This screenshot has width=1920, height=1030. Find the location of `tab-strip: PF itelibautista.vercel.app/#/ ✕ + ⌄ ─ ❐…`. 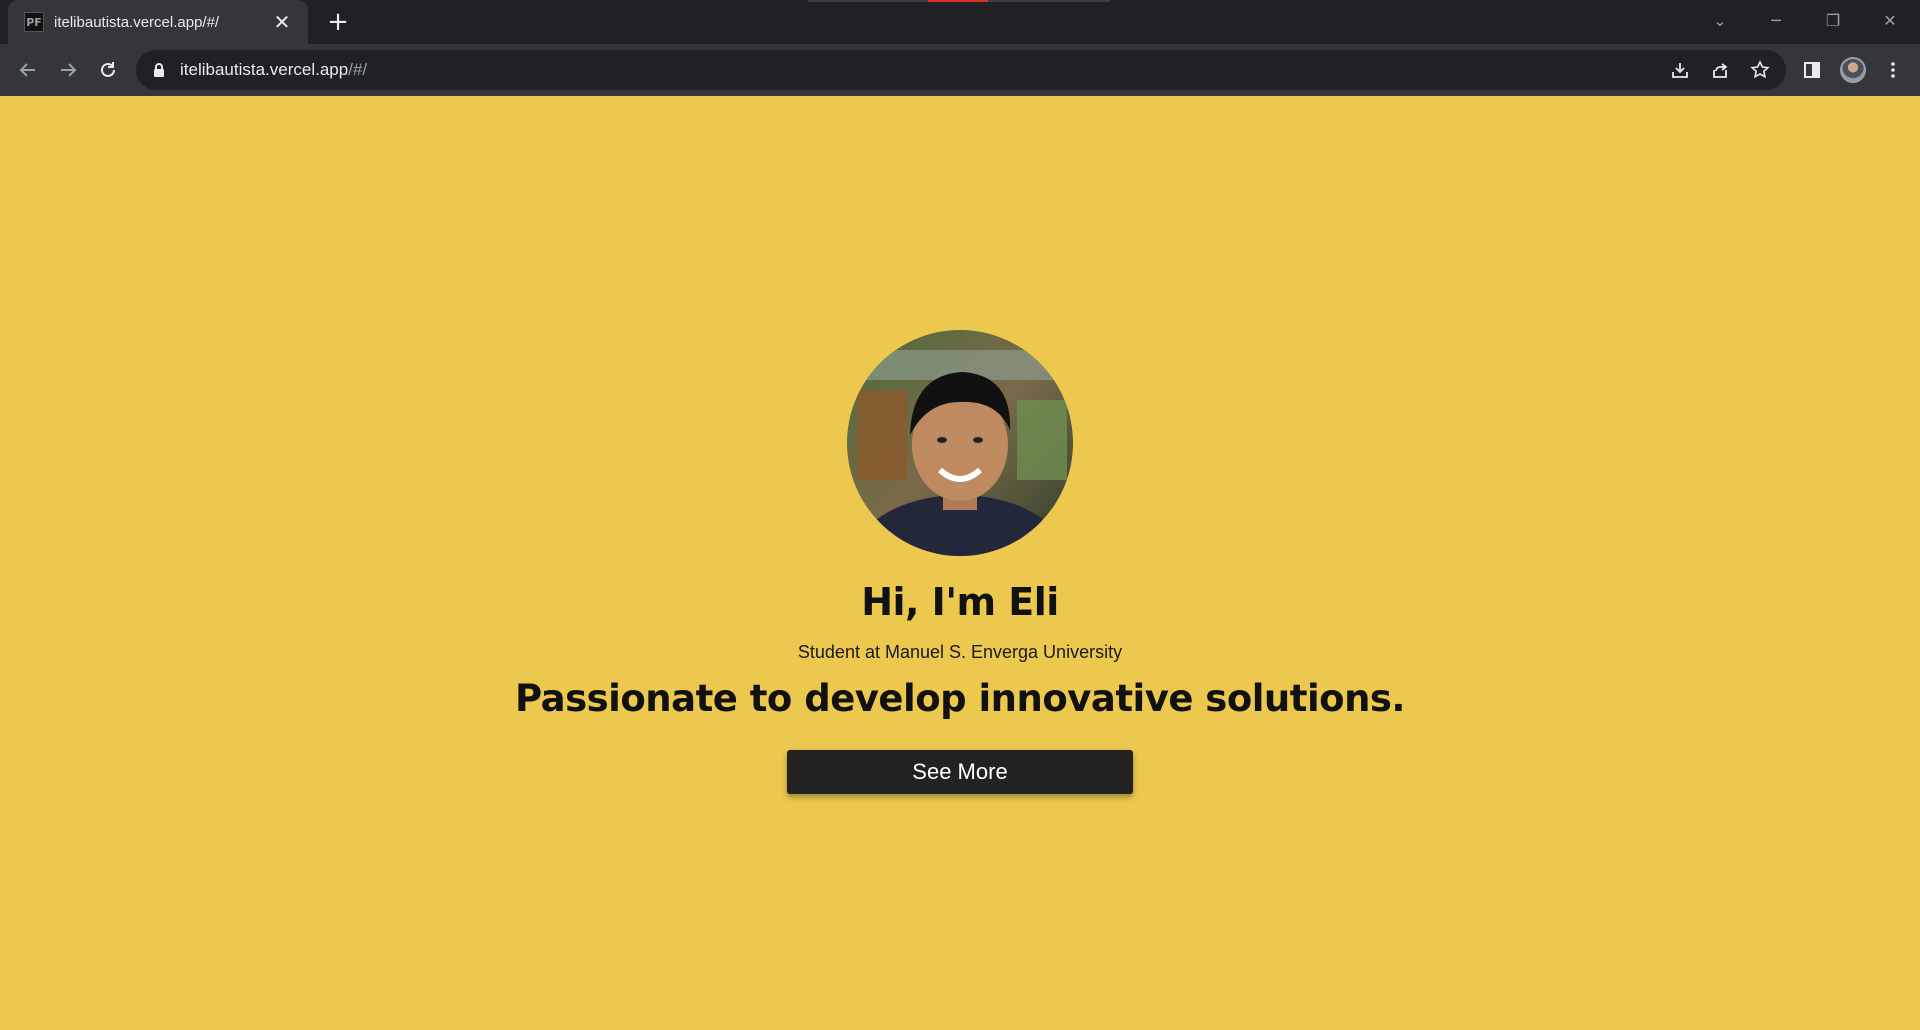

tab-strip: PF itelibautista.vercel.app/#/ ✕ + ⌄ ─ ❐… is located at coordinates (960, 22).